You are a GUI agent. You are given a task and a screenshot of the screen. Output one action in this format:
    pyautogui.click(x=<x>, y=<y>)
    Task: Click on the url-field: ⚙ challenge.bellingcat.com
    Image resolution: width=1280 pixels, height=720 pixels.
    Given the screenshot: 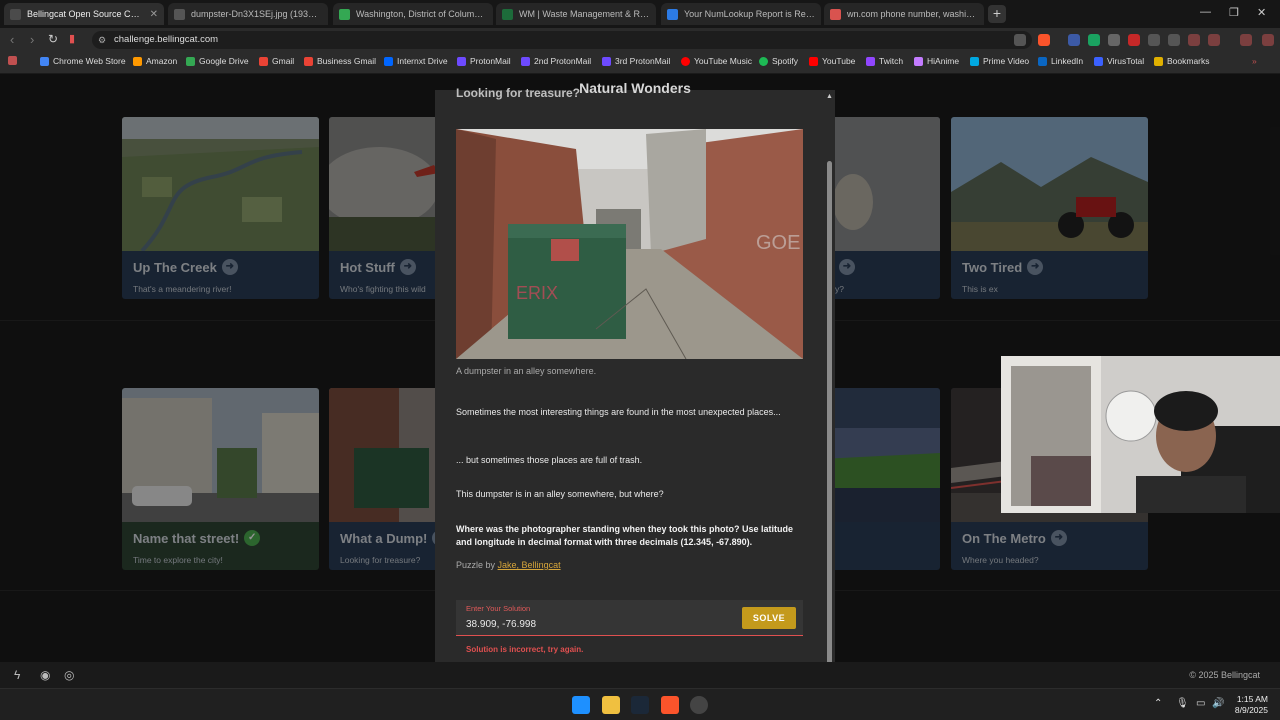 What is the action you would take?
    pyautogui.click(x=562, y=40)
    